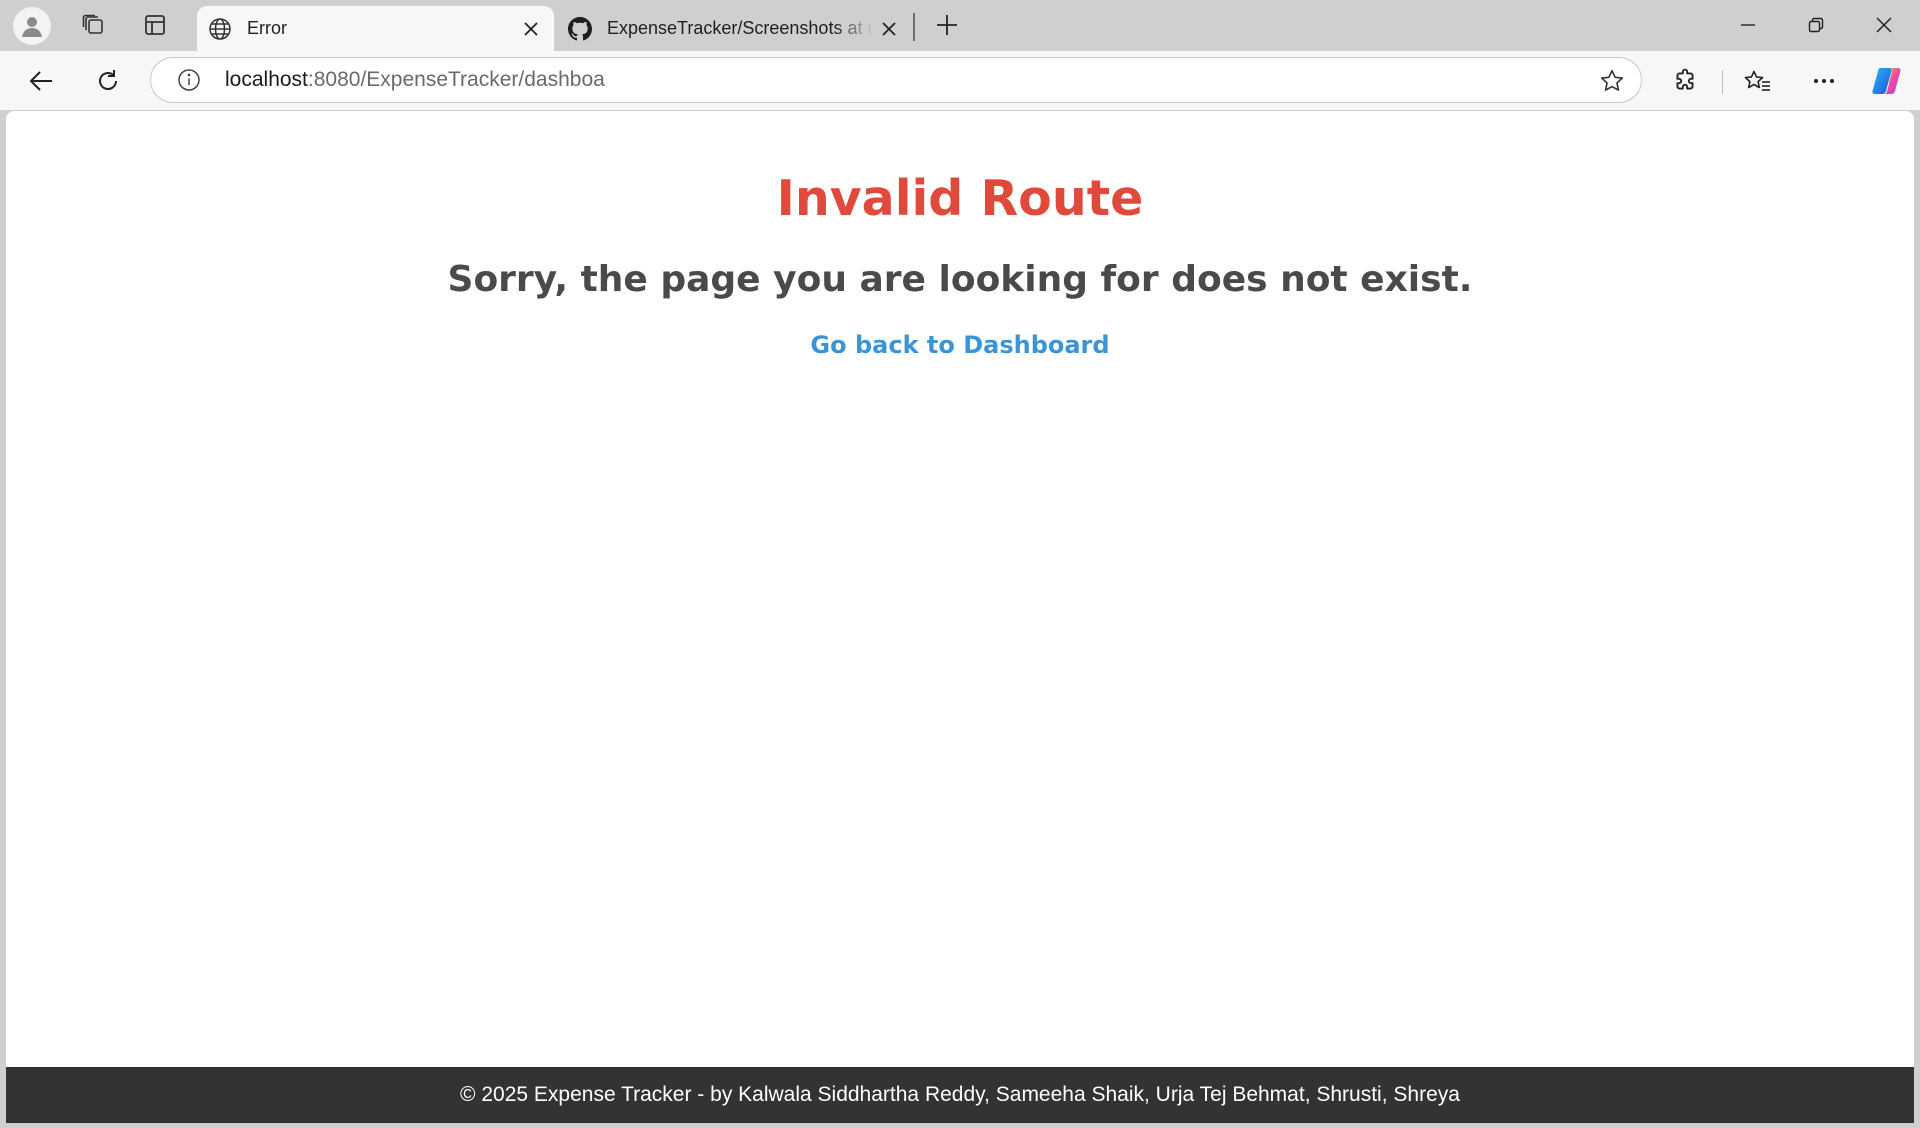 This screenshot has height=1128, width=1920. Describe the element at coordinates (267, 28) in the screenshot. I see `tab-title: Error` at that location.